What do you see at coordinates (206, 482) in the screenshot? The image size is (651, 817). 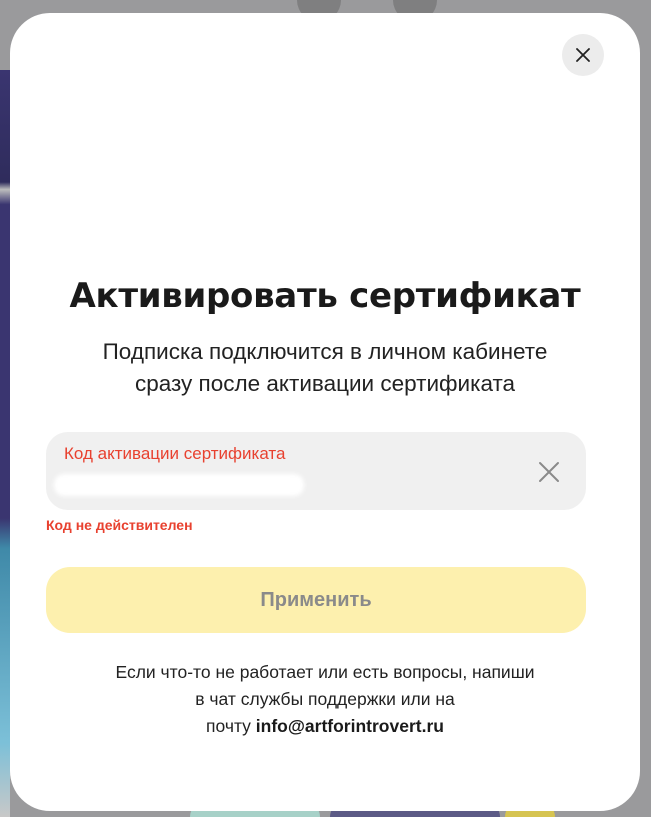 I see `activation-code-input` at bounding box center [206, 482].